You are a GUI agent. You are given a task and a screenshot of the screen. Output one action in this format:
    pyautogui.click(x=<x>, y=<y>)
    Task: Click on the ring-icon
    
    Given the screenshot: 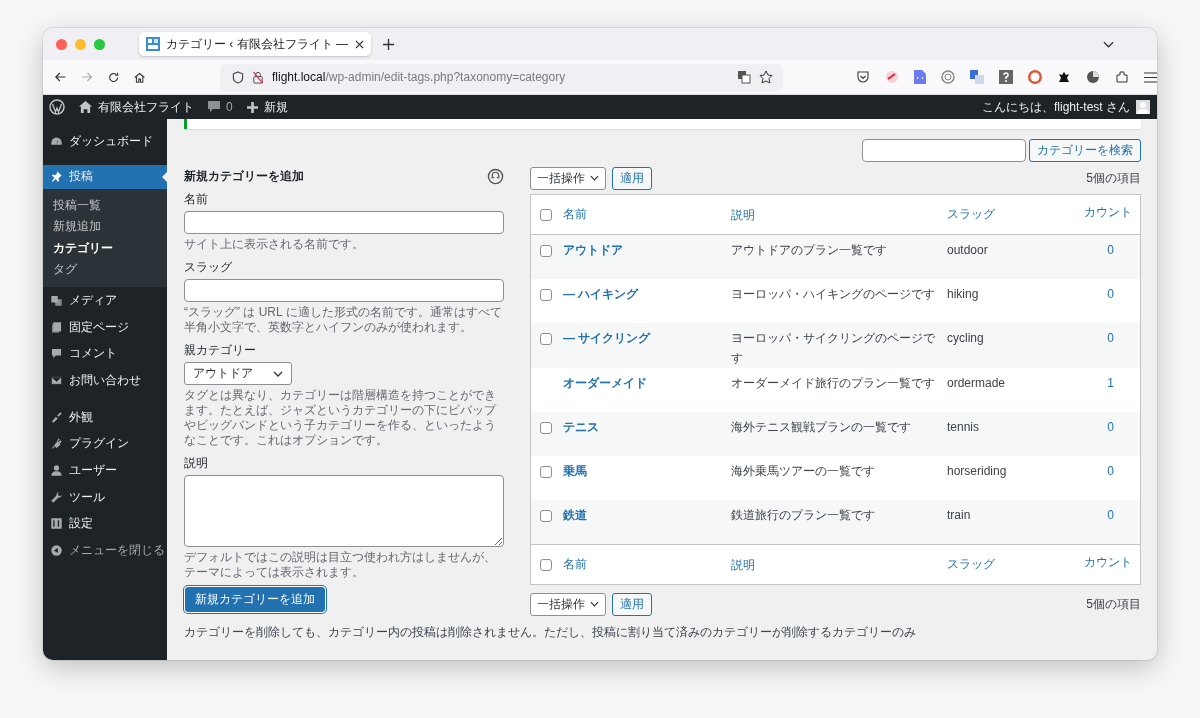 What is the action you would take?
    pyautogui.click(x=948, y=77)
    